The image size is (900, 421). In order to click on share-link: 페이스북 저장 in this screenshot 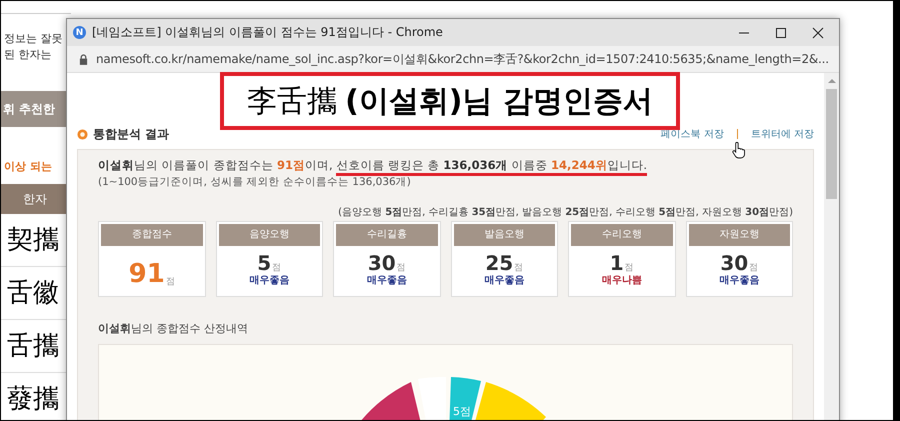, I will do `click(692, 134)`.